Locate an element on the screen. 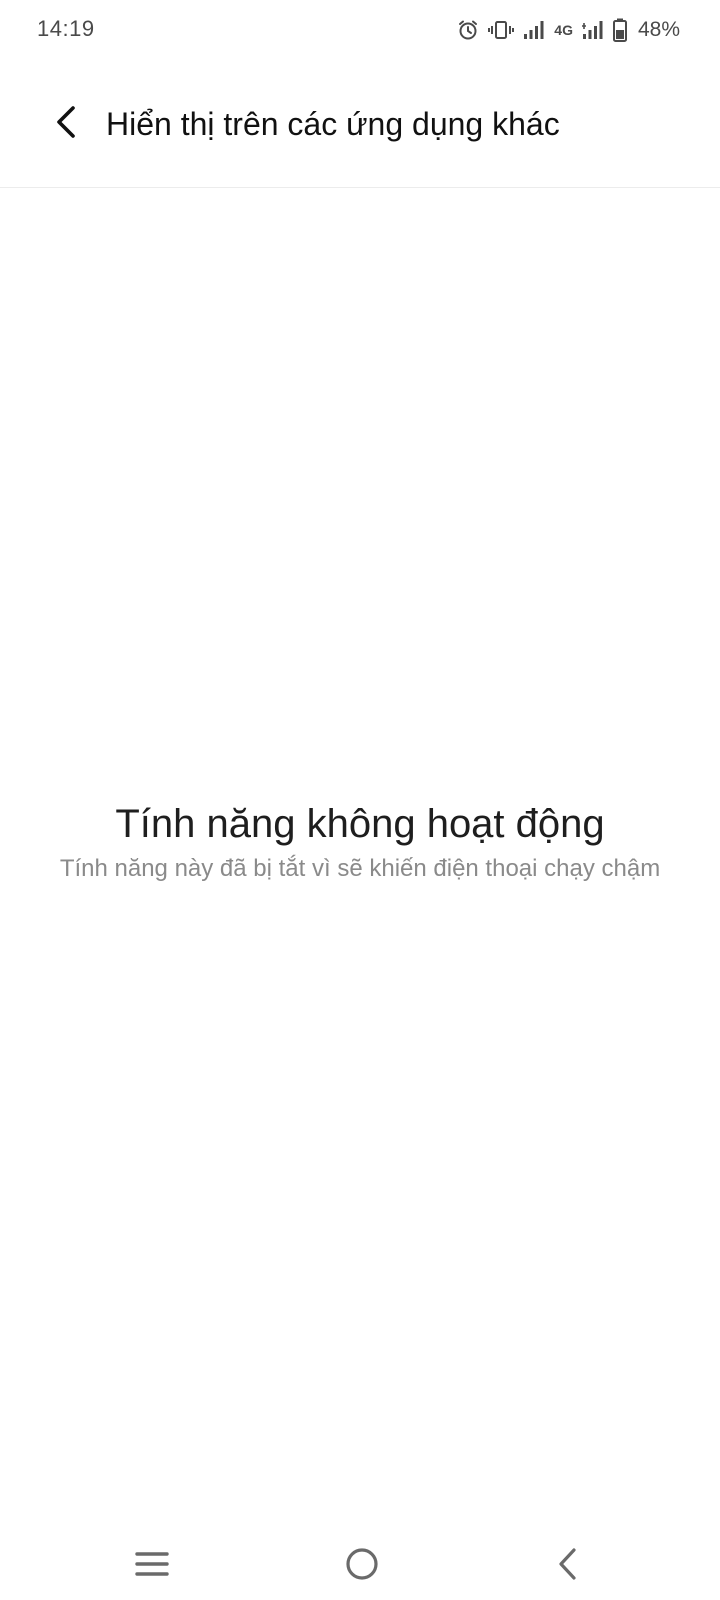  status-icons: 4G 48% is located at coordinates (568, 30).